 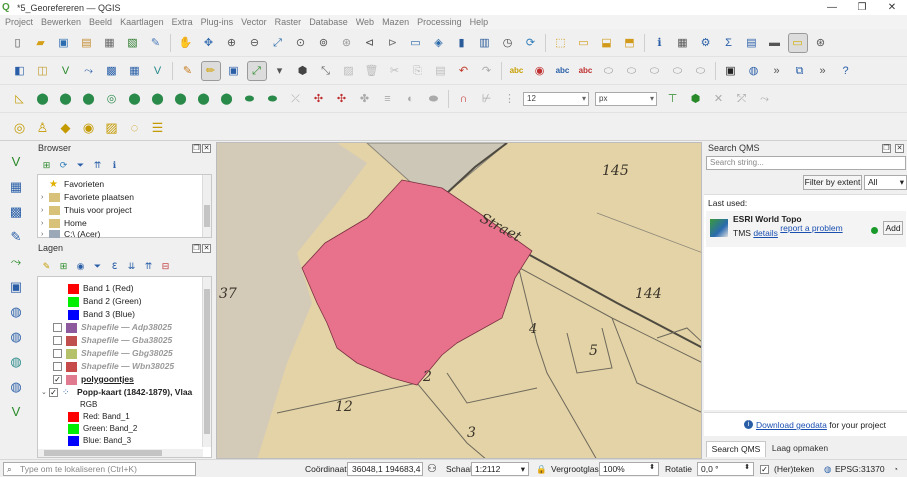 I want to click on add-virtual-layer-icon: V, so click(x=16, y=411).